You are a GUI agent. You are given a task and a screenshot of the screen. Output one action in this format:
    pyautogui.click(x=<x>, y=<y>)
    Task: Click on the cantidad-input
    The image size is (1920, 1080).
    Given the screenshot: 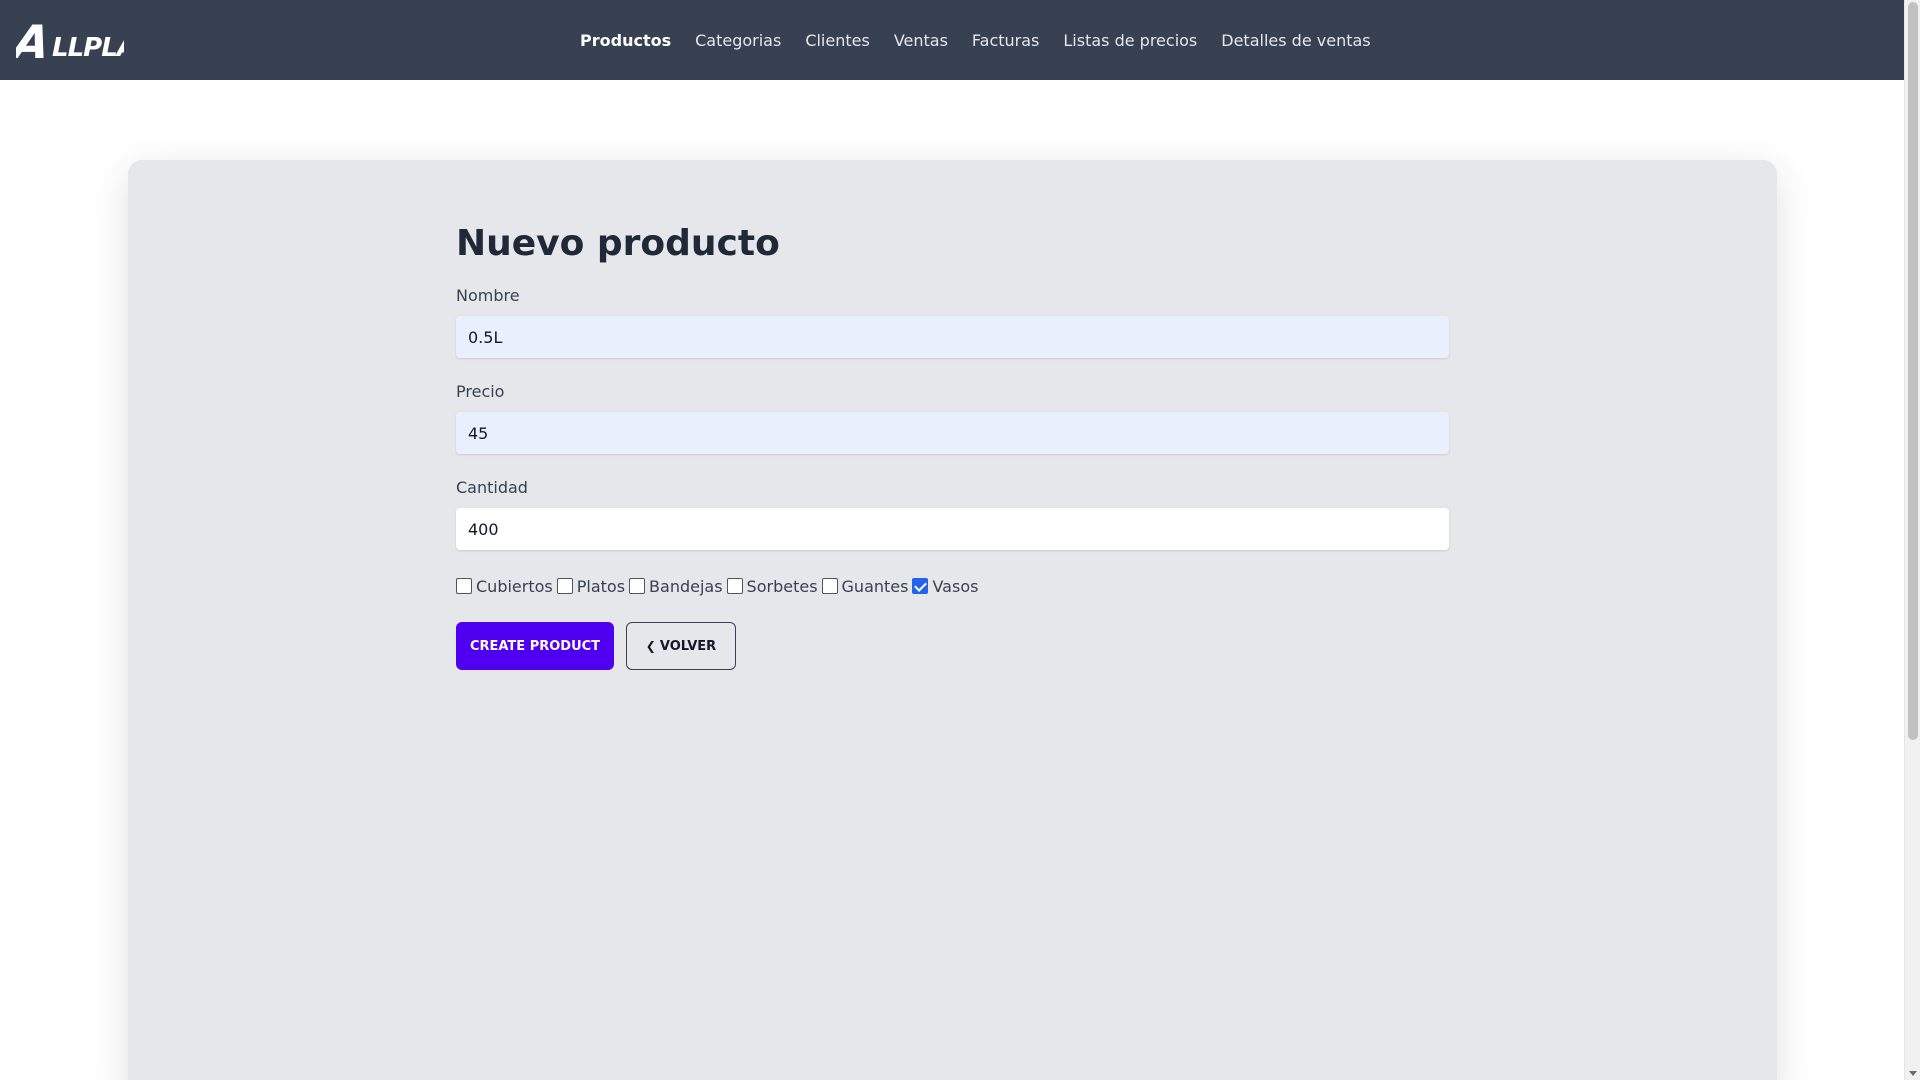 What is the action you would take?
    pyautogui.click(x=952, y=529)
    